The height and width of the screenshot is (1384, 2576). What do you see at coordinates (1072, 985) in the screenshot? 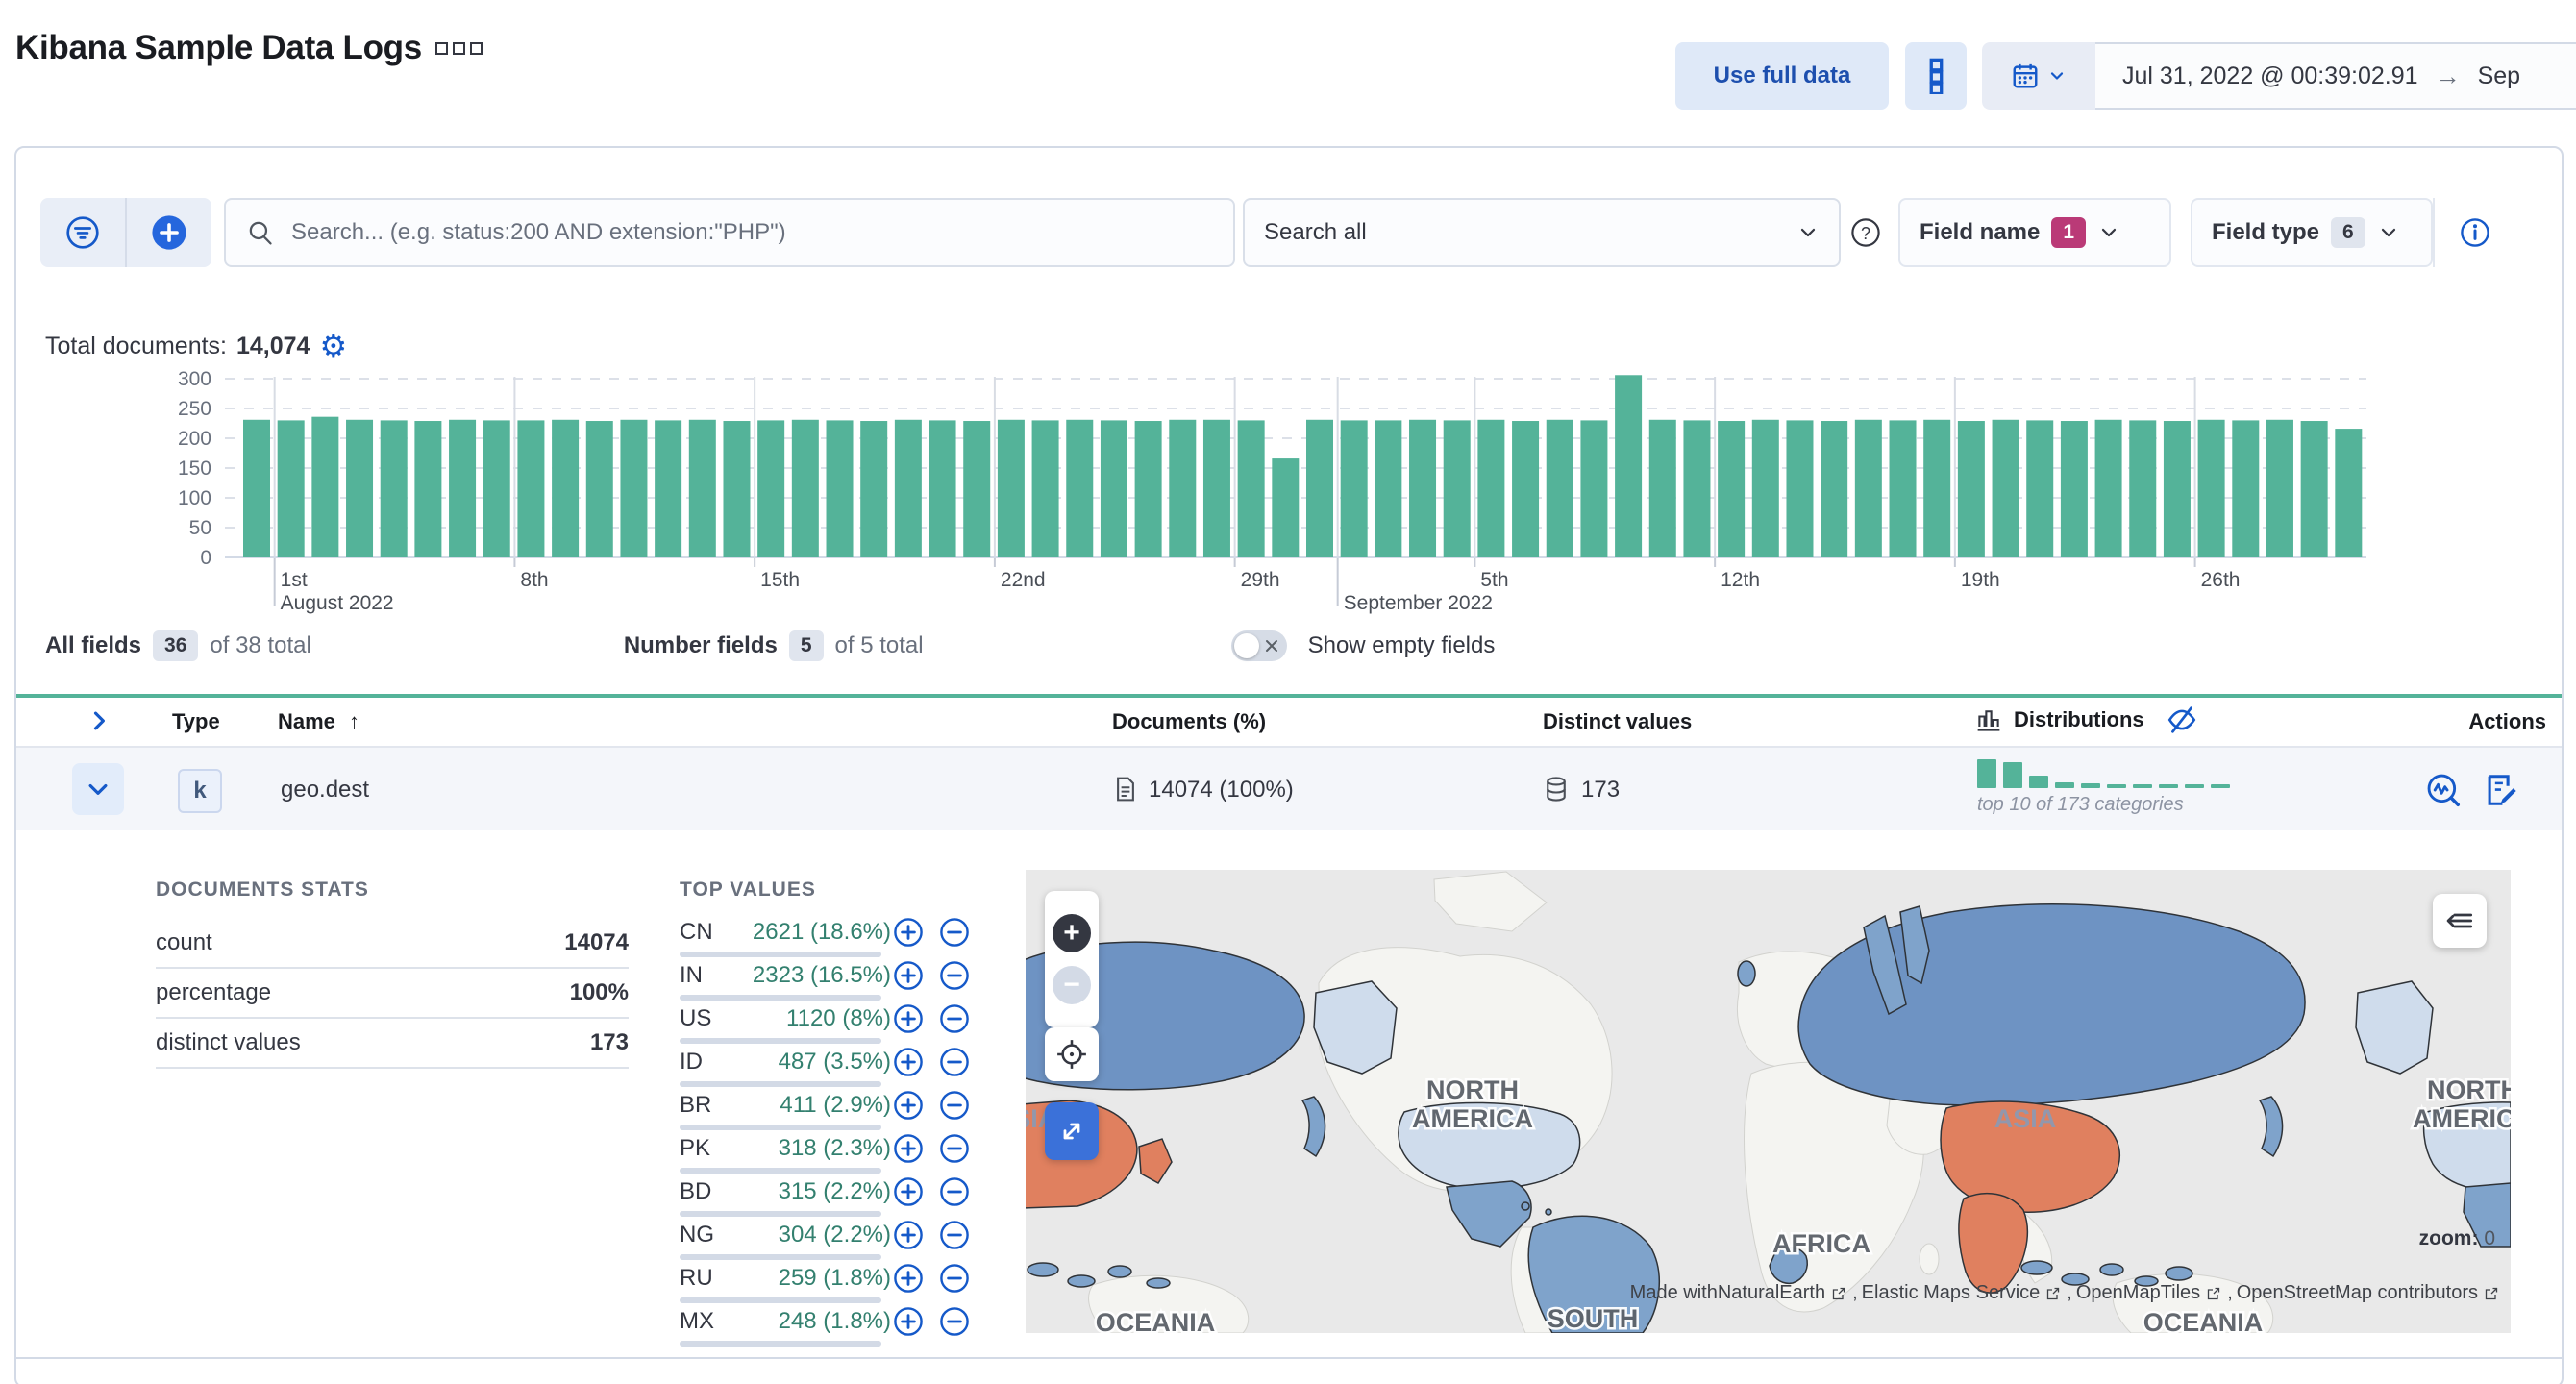
I see `map-zoom-out-button: −` at bounding box center [1072, 985].